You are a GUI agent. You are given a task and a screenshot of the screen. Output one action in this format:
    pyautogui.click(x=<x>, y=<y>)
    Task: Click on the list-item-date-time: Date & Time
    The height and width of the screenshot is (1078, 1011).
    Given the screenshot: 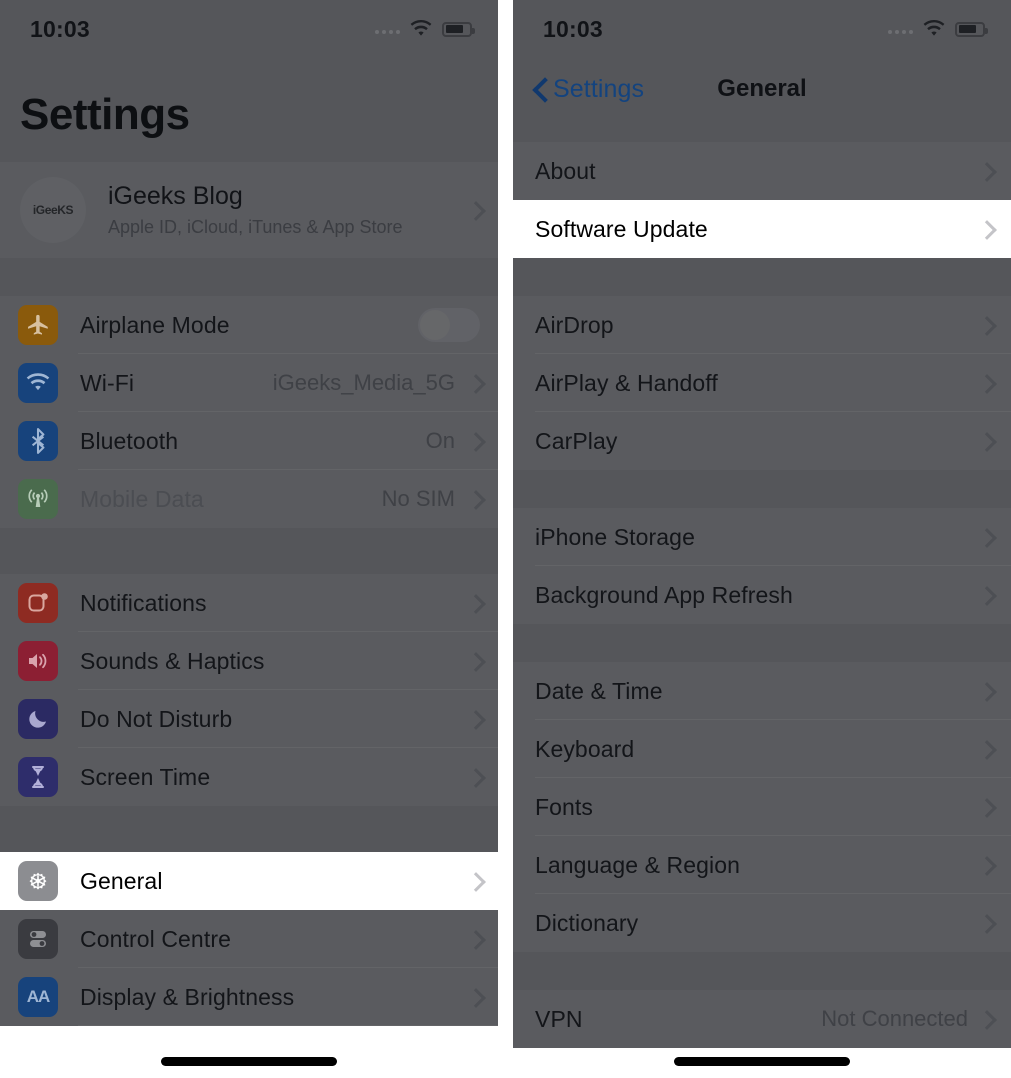 What is the action you would take?
    pyautogui.click(x=762, y=691)
    